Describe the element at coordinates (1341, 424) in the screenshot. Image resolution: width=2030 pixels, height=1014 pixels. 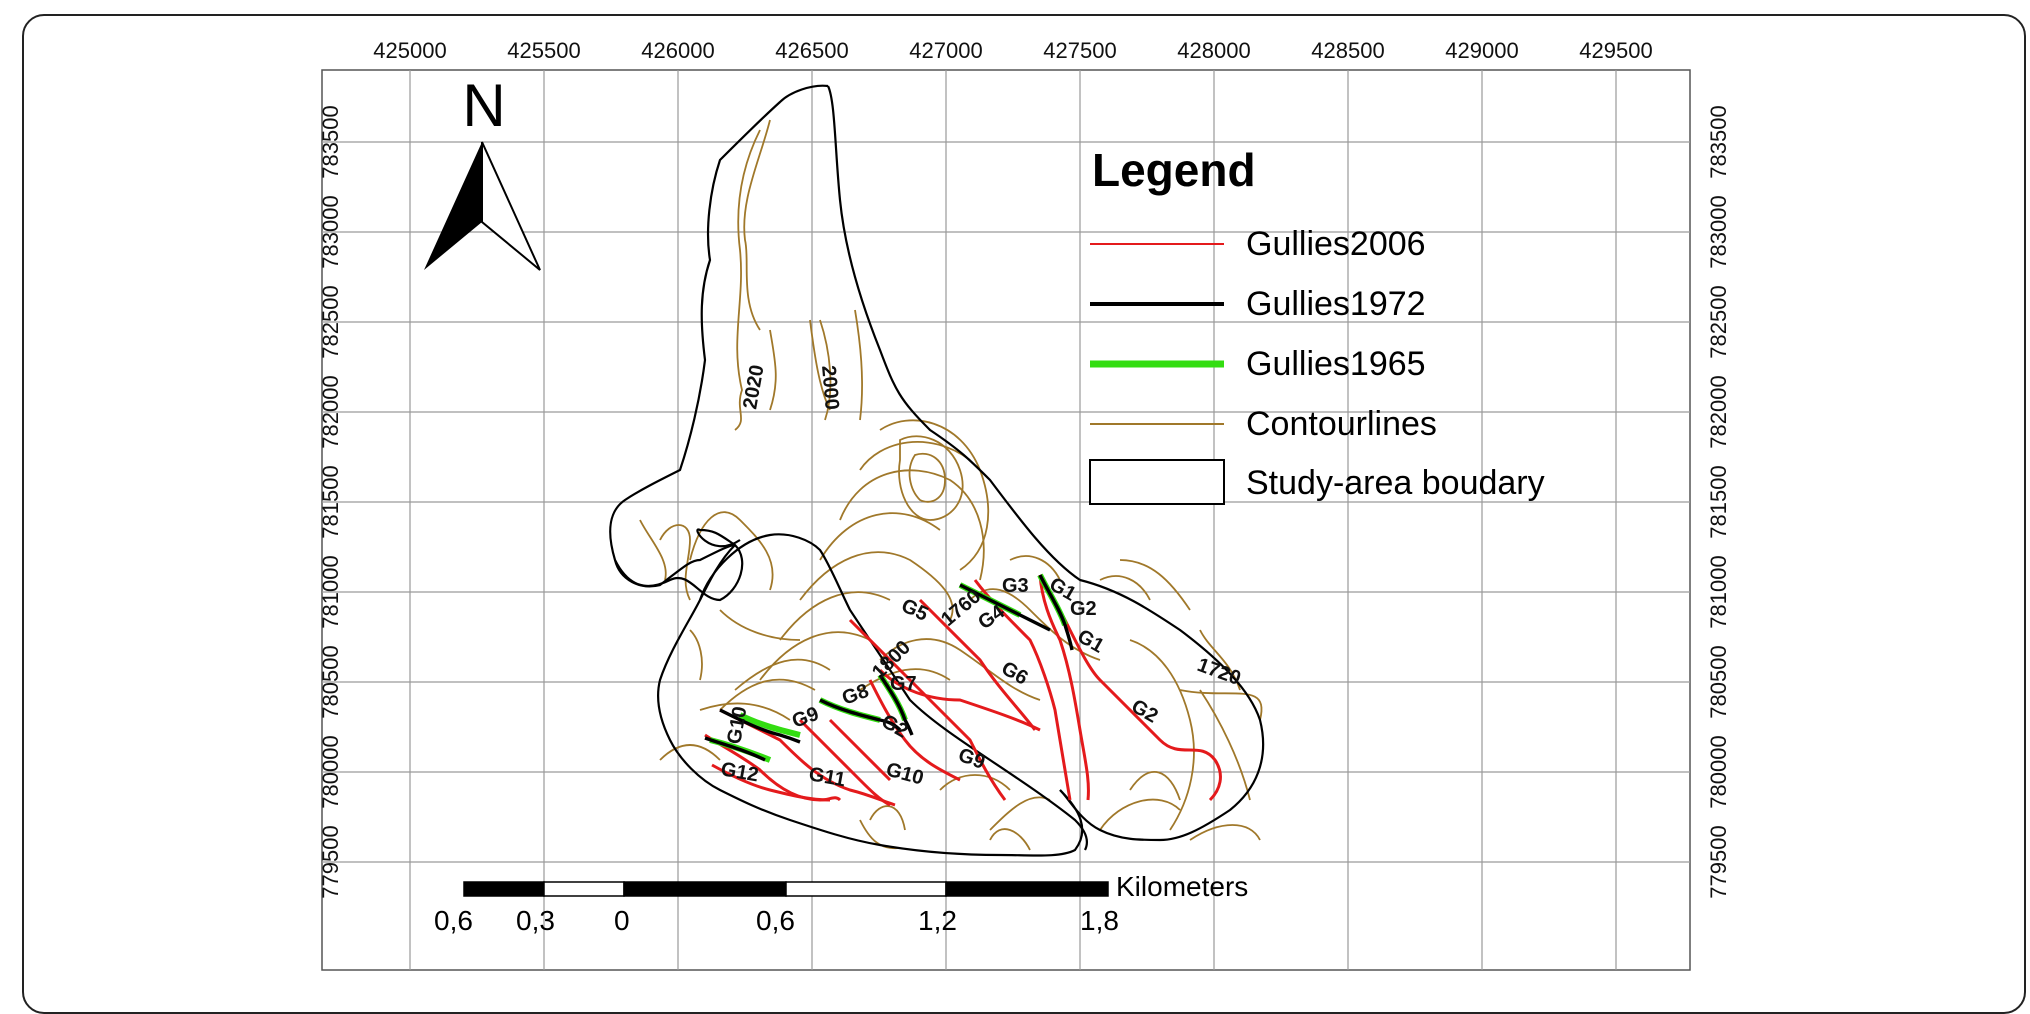
I see `legend-label: Contourlines` at that location.